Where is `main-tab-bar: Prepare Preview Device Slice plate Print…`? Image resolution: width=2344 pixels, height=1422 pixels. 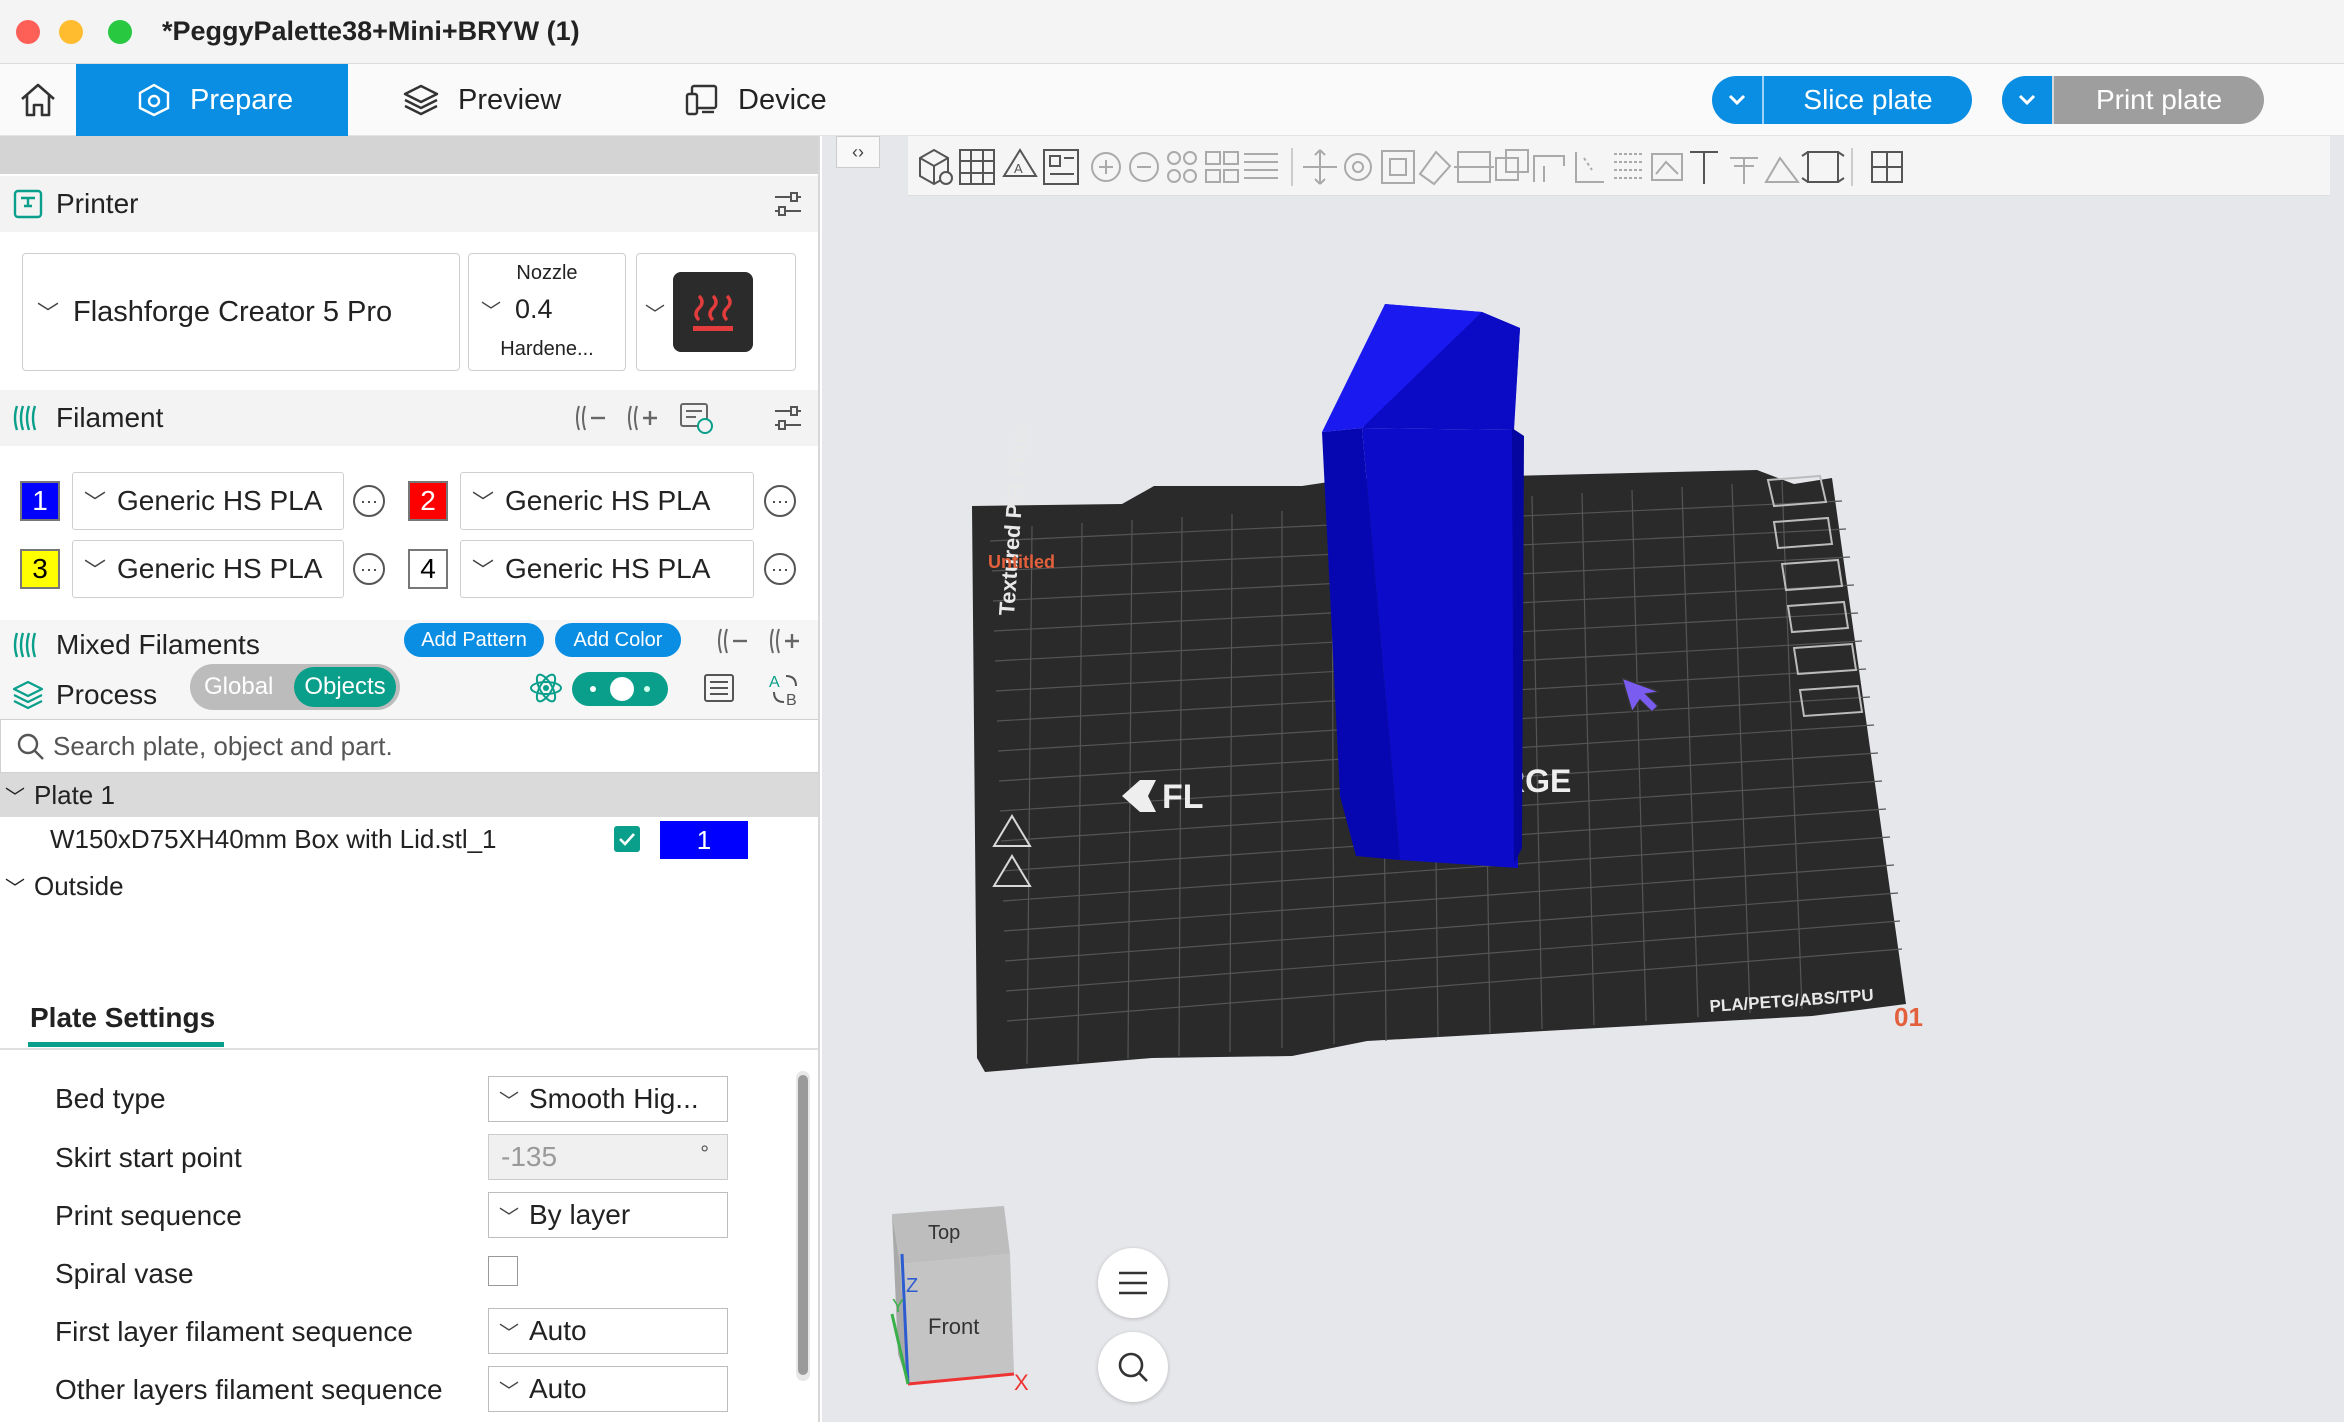 main-tab-bar: Prepare Preview Device Slice plate Print… is located at coordinates (1172, 100).